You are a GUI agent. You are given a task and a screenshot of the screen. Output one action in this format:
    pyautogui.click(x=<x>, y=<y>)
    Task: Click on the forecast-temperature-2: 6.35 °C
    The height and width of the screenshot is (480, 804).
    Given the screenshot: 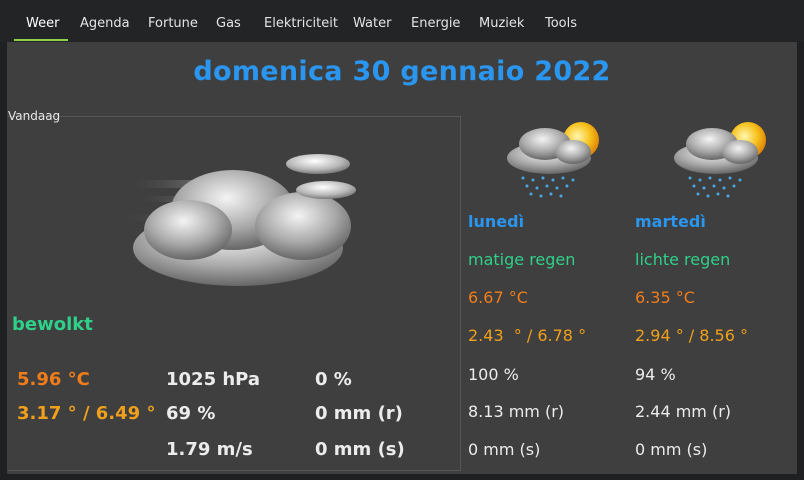 What is the action you would take?
    pyautogui.click(x=665, y=297)
    